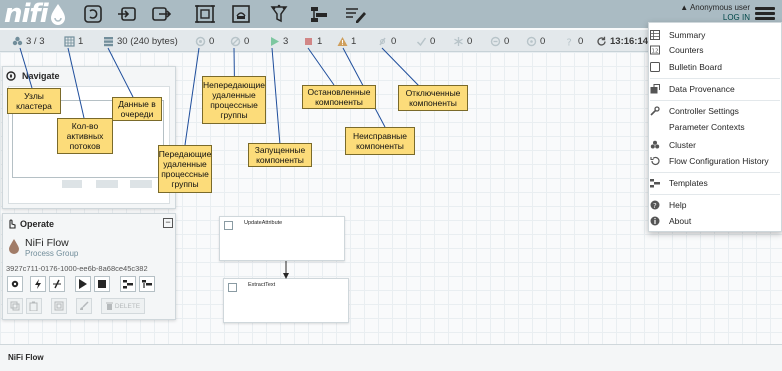 This screenshot has height=371, width=782. I want to click on menu-item-counters: 12 Counters, so click(677, 50).